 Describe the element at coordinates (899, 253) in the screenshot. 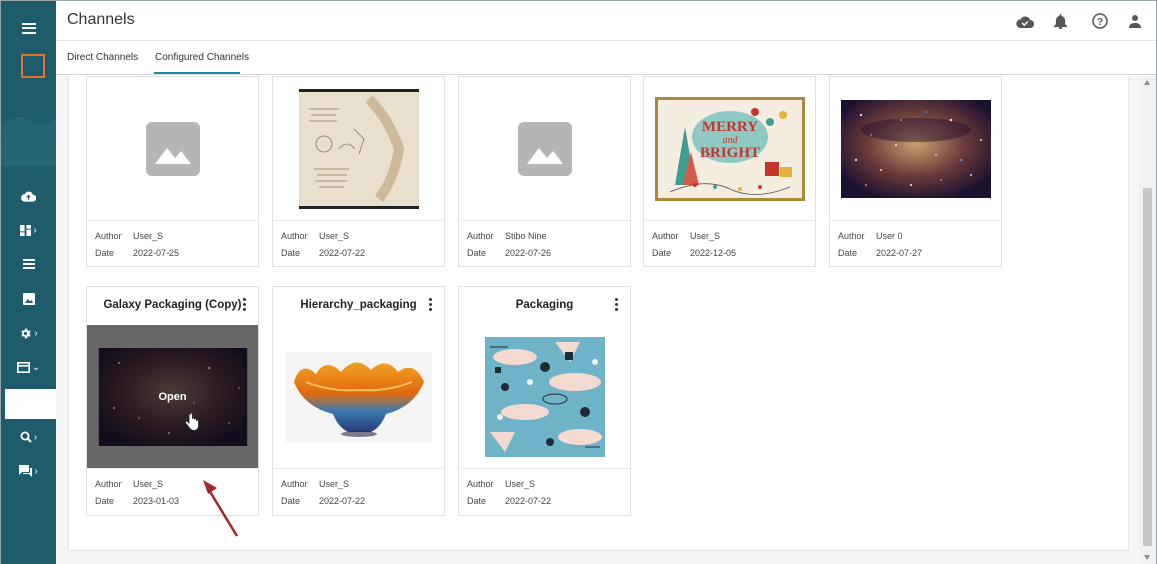

I see `date-value: 2022-07-27` at that location.